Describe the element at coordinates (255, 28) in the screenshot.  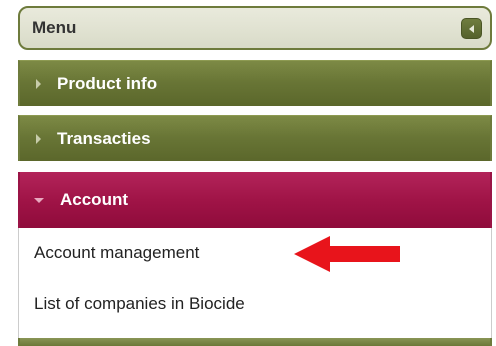
I see `menu-header: Menu` at that location.